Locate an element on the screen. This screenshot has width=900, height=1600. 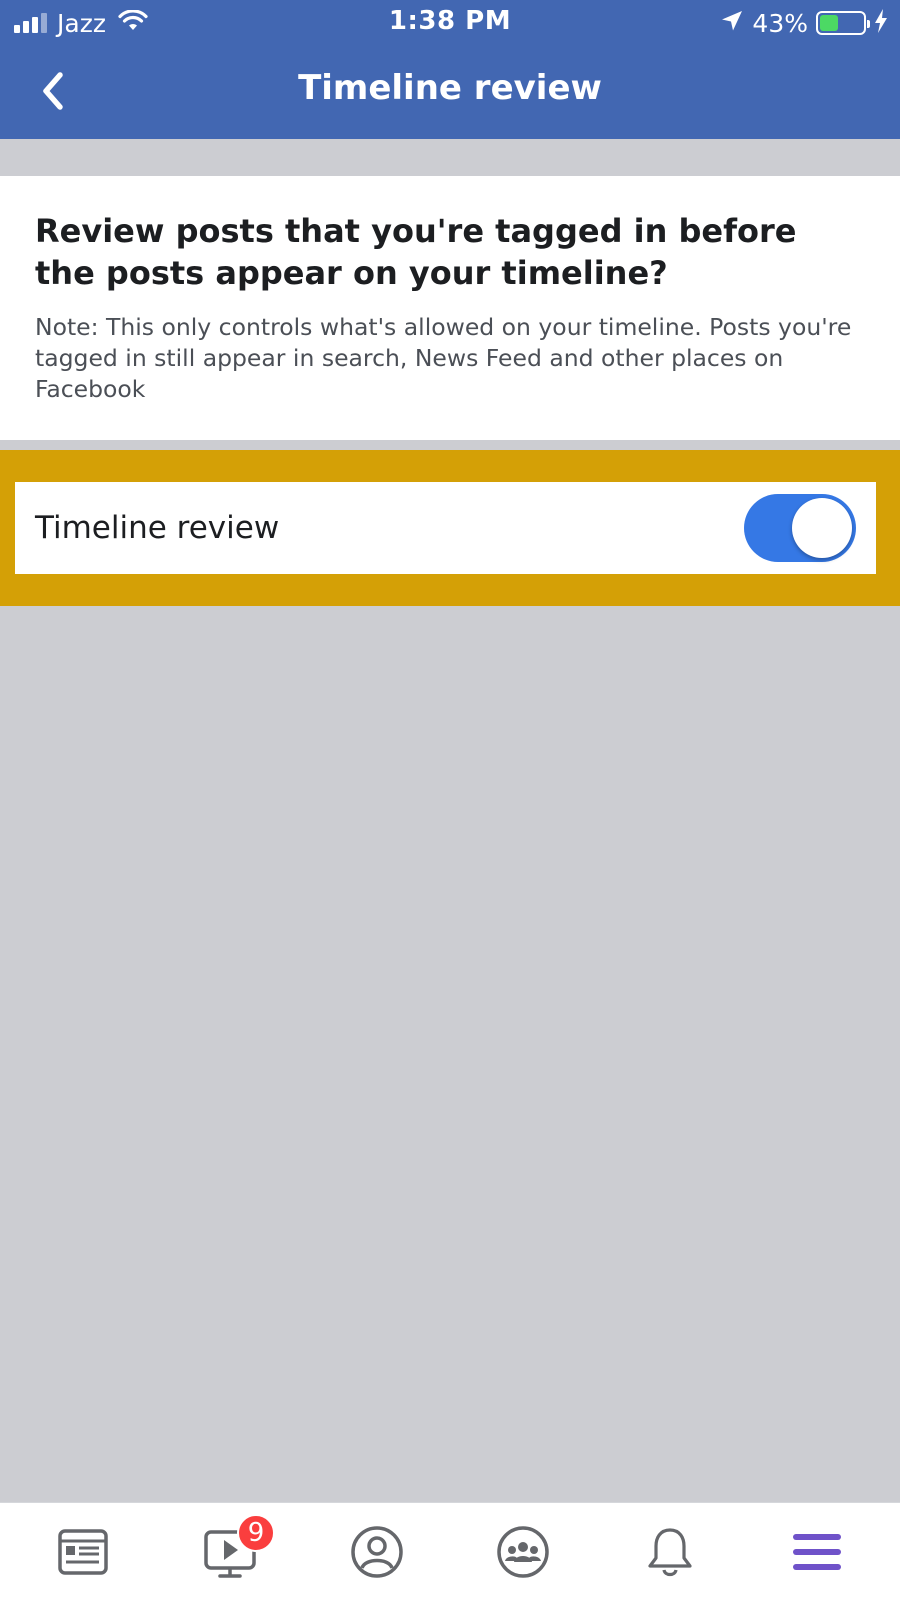
bottom-tab-bar: 9 is located at coordinates (450, 1551).